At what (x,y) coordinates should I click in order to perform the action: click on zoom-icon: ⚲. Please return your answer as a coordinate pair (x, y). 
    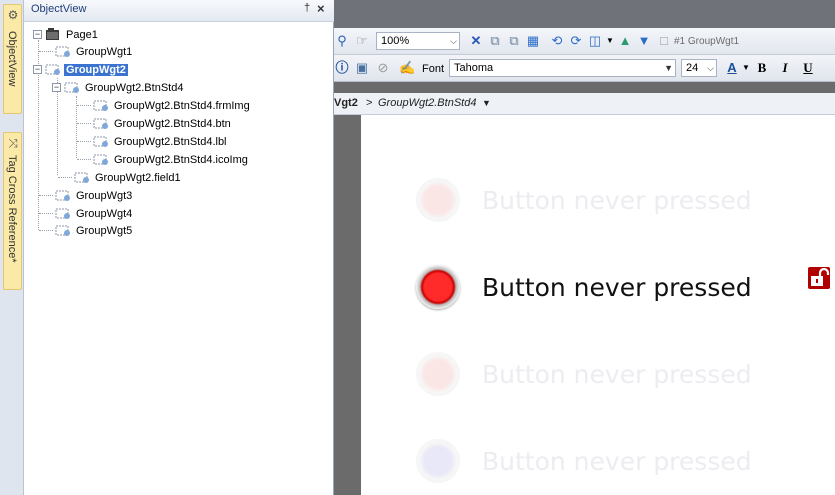
    Looking at the image, I should click on (342, 41).